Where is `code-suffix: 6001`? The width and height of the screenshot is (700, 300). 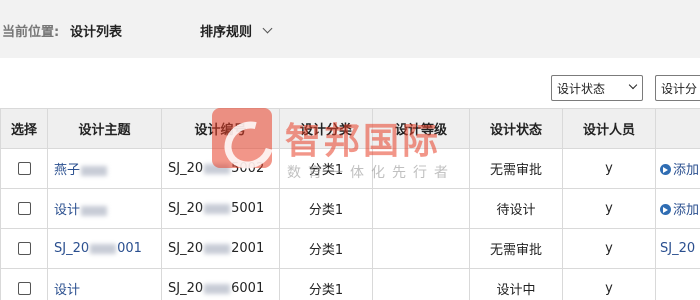 code-suffix: 6001 is located at coordinates (248, 288).